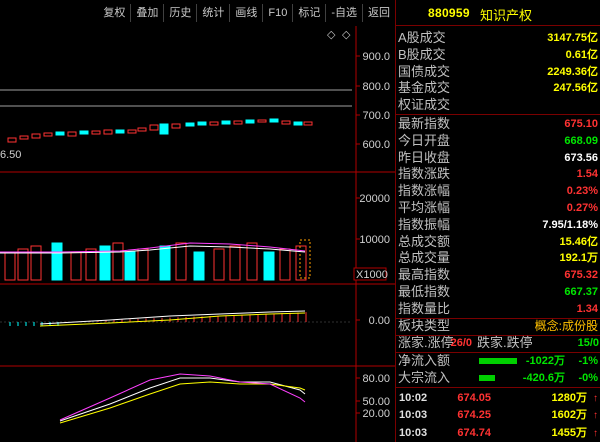 This screenshot has width=600, height=442. What do you see at coordinates (424, 377) in the screenshot?
I see `flow-label: 大宗流入` at bounding box center [424, 377].